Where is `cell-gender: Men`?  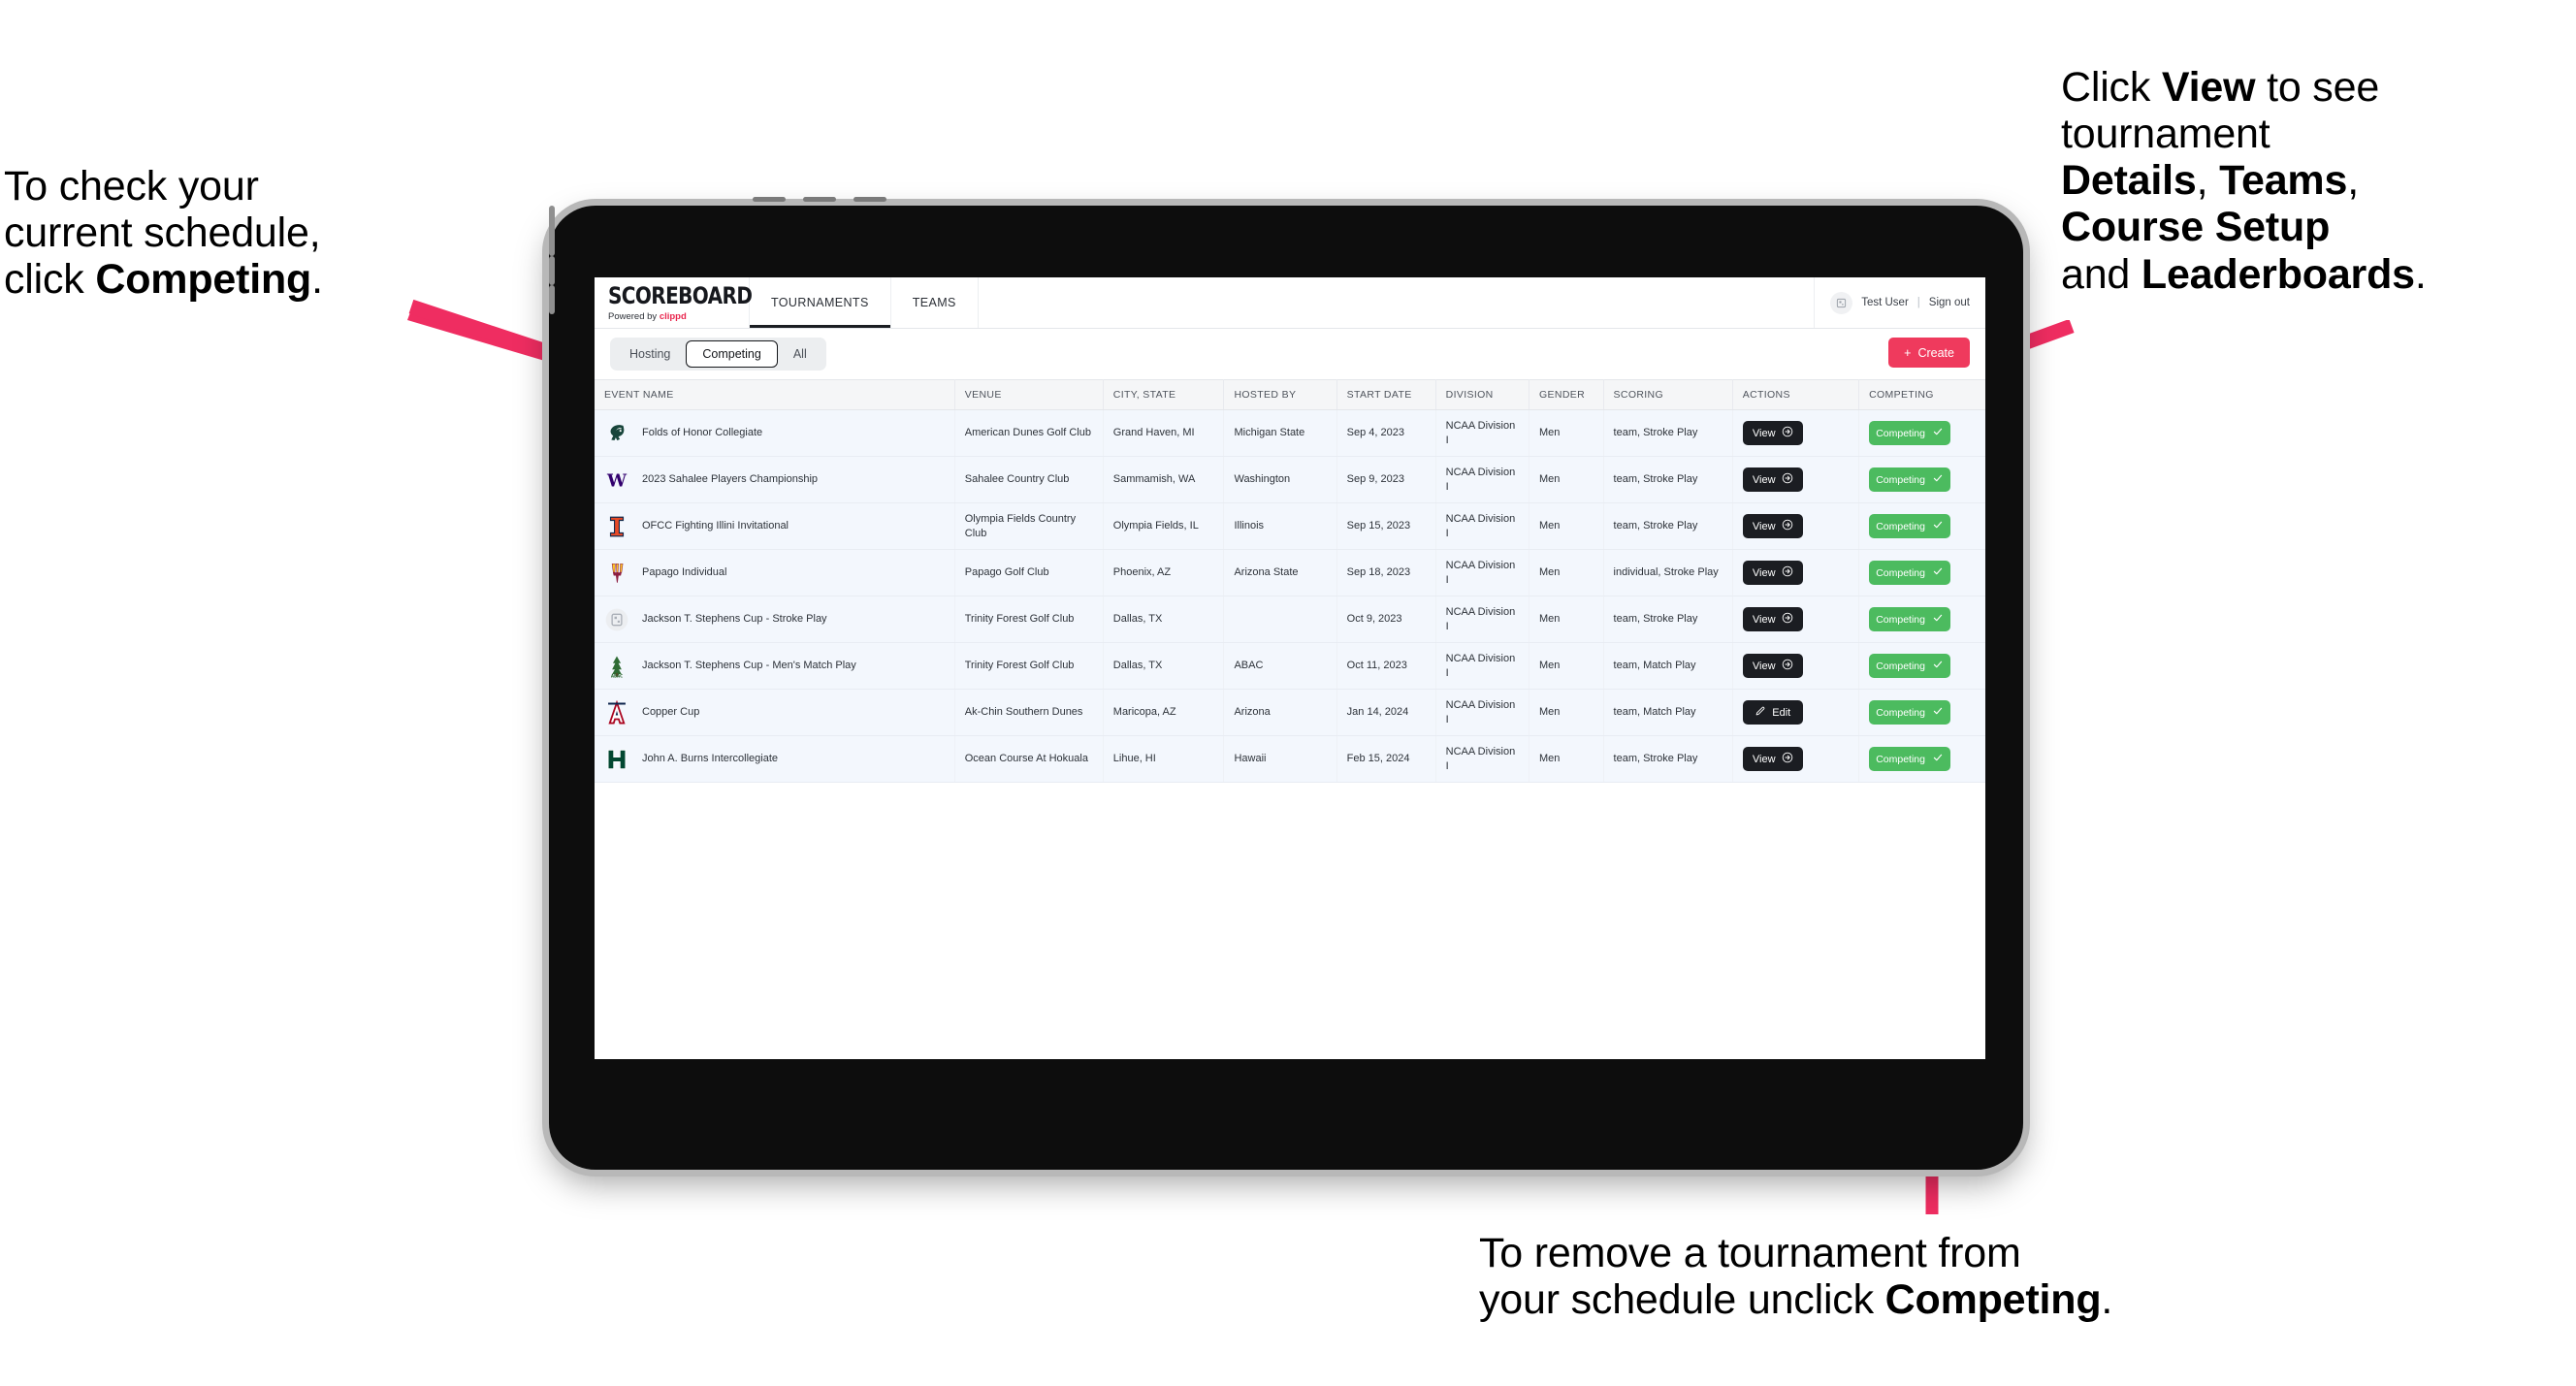 cell-gender: Men is located at coordinates (1566, 713).